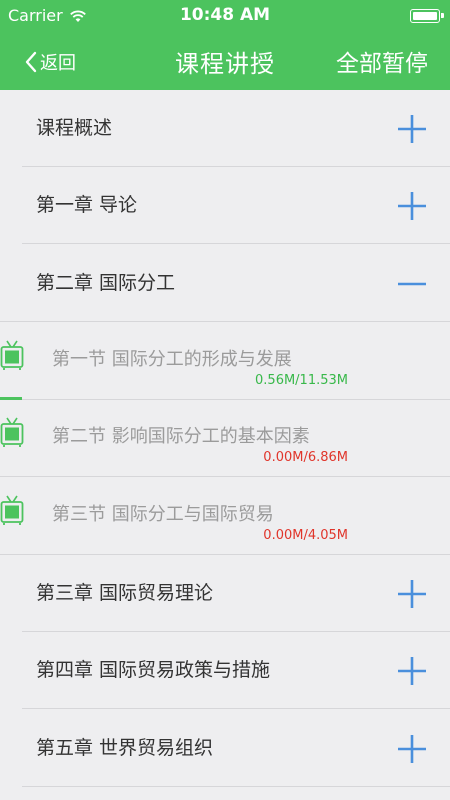  Describe the element at coordinates (305, 535) in the screenshot. I see `download-progress-text: 0.00M/4.05M` at that location.